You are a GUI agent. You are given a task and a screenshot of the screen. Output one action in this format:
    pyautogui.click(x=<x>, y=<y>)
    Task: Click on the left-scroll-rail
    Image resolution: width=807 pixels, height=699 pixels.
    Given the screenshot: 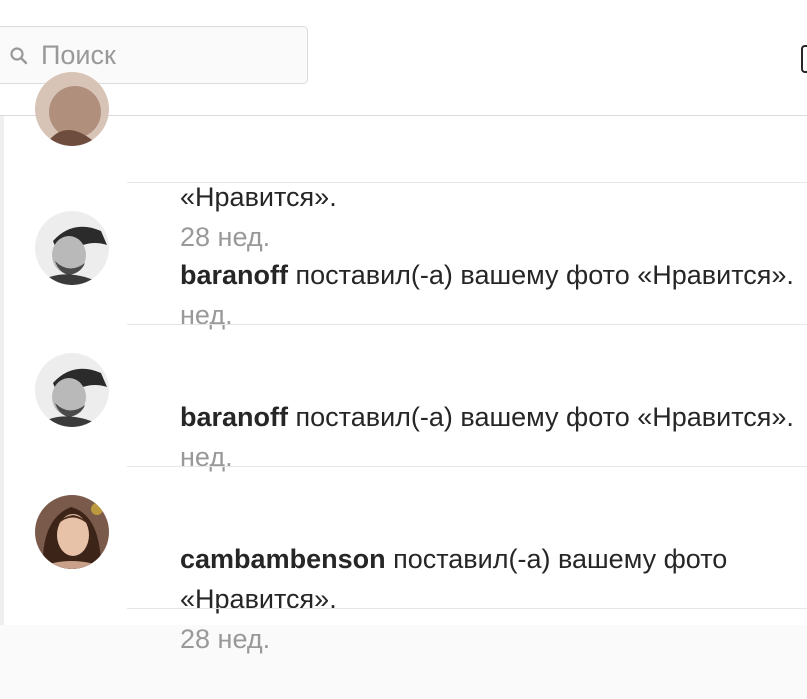 What is the action you would take?
    pyautogui.click(x=2, y=370)
    